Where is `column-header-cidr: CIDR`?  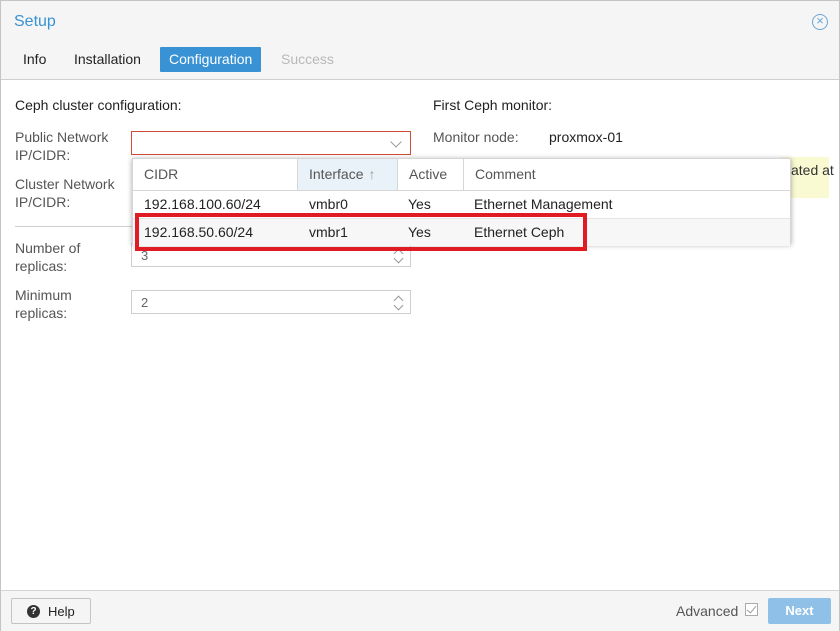 column-header-cidr: CIDR is located at coordinates (215, 174).